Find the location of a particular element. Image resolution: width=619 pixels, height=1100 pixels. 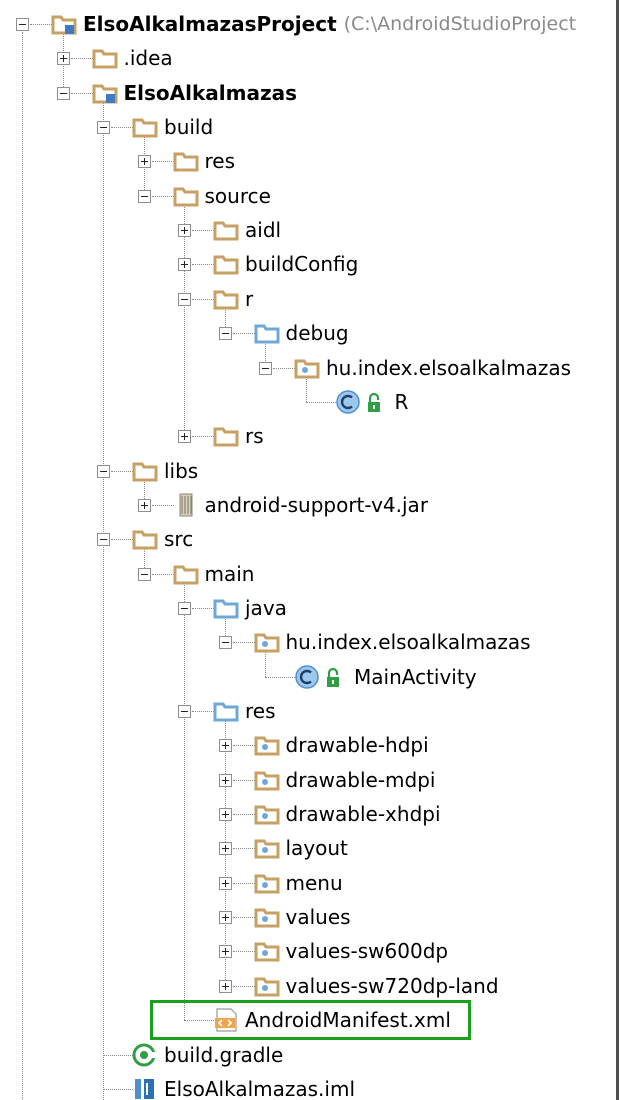

tree-item-values-sw600dp: values-sw600dp is located at coordinates (367, 951).